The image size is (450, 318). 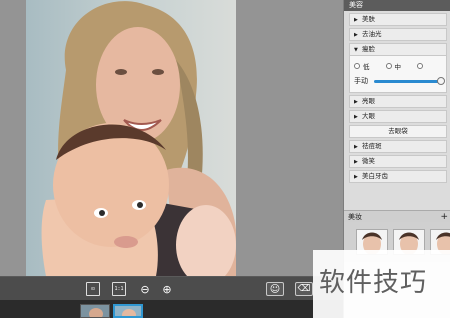 I want to click on zoom-in-icon: ⊕, so click(x=167, y=289).